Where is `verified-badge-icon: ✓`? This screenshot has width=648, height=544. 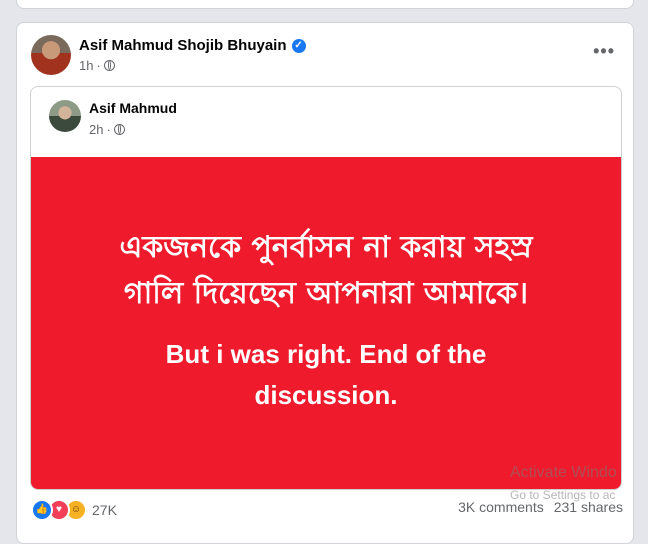 verified-badge-icon: ✓ is located at coordinates (298, 45).